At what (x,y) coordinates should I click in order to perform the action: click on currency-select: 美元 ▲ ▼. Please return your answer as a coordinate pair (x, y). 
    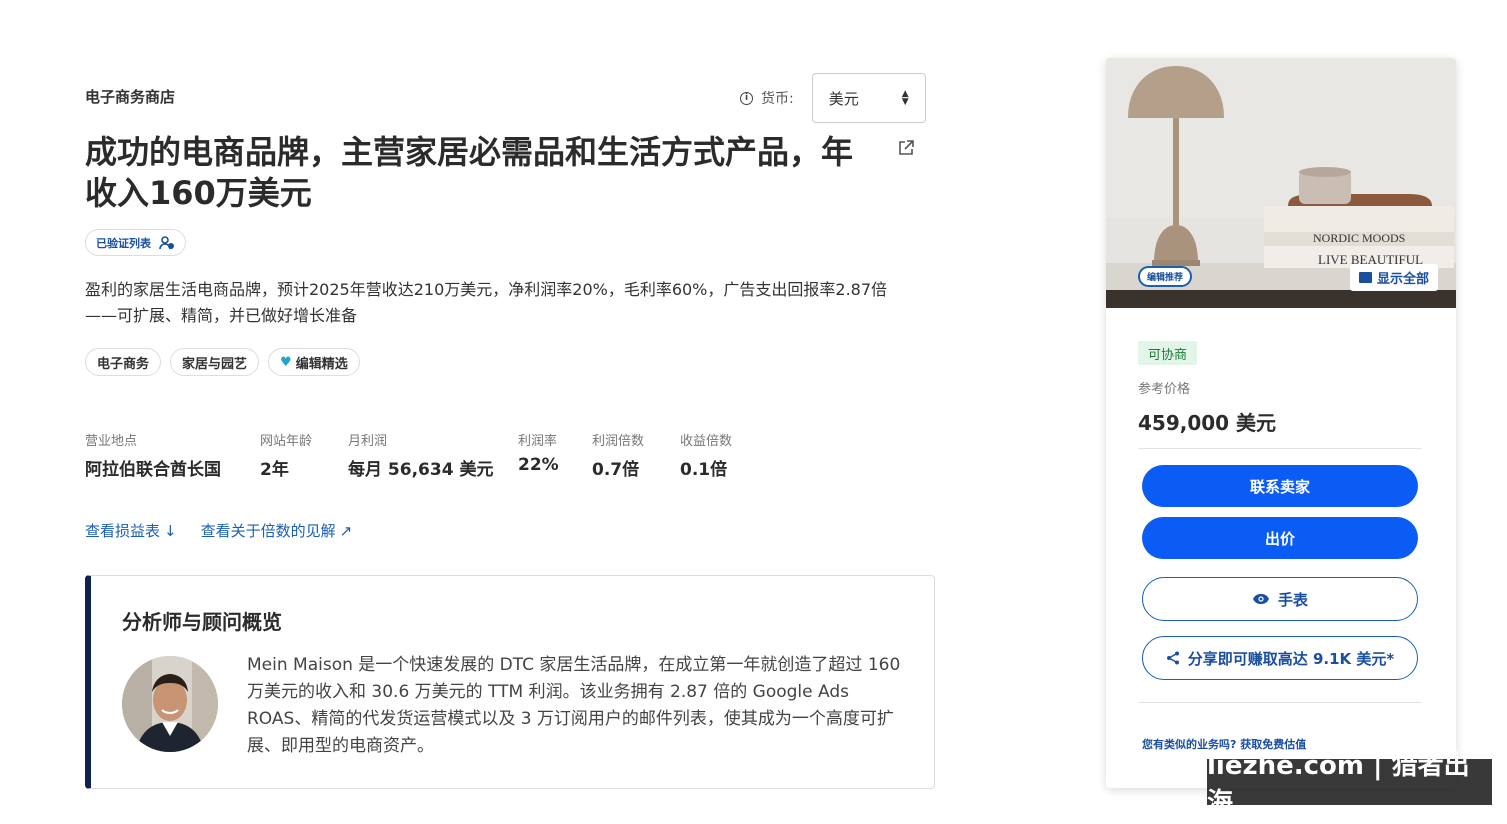
    Looking at the image, I should click on (868, 98).